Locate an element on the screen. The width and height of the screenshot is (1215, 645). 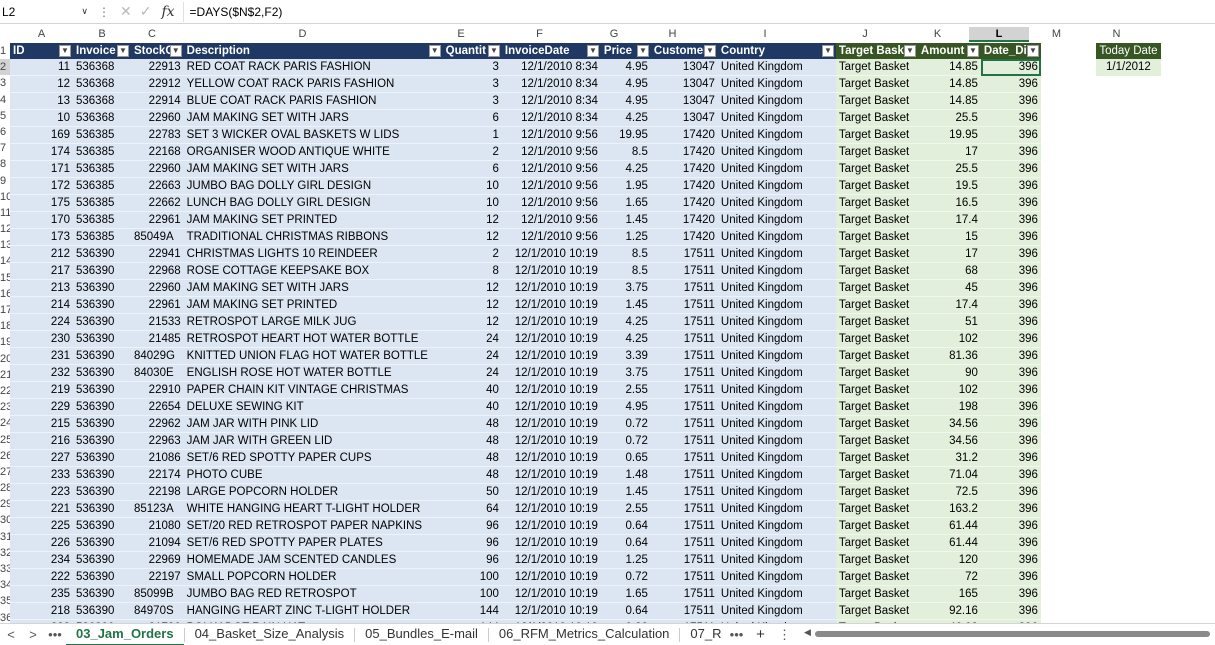
cell-stockcode: 22198 is located at coordinates (157, 492).